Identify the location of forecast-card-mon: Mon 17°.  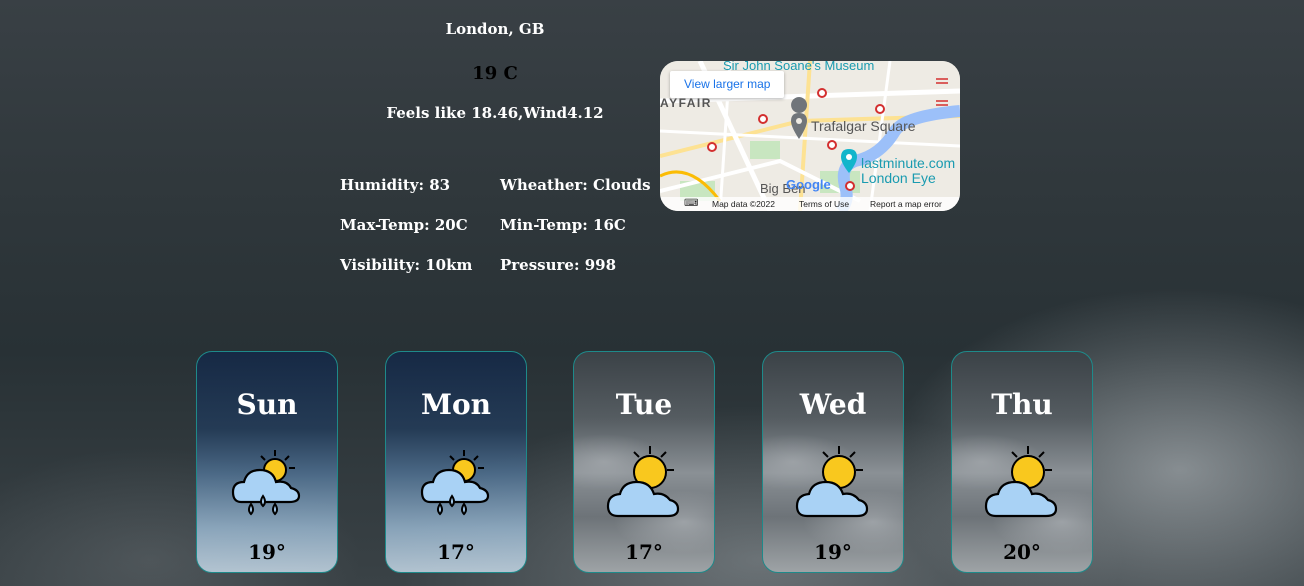
(456, 462).